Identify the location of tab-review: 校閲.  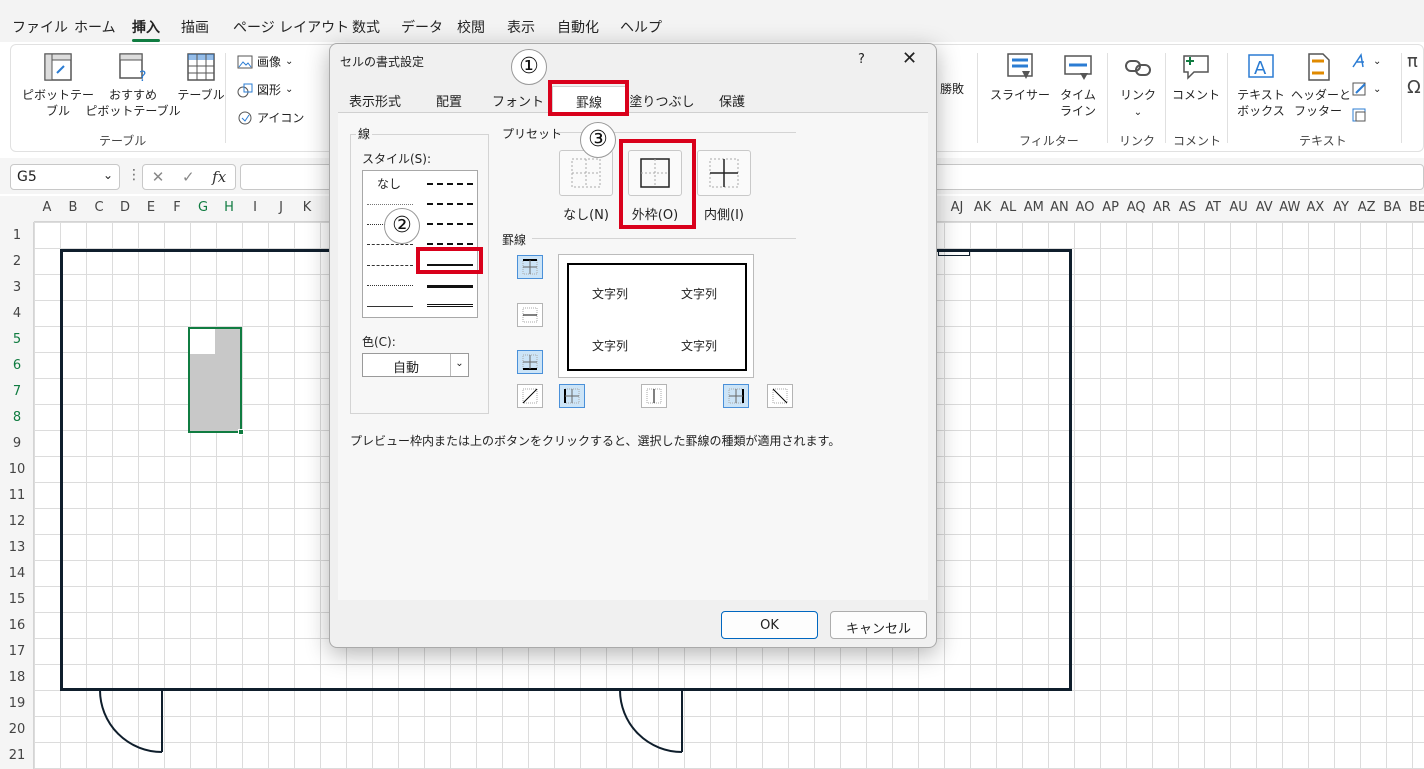
(471, 27).